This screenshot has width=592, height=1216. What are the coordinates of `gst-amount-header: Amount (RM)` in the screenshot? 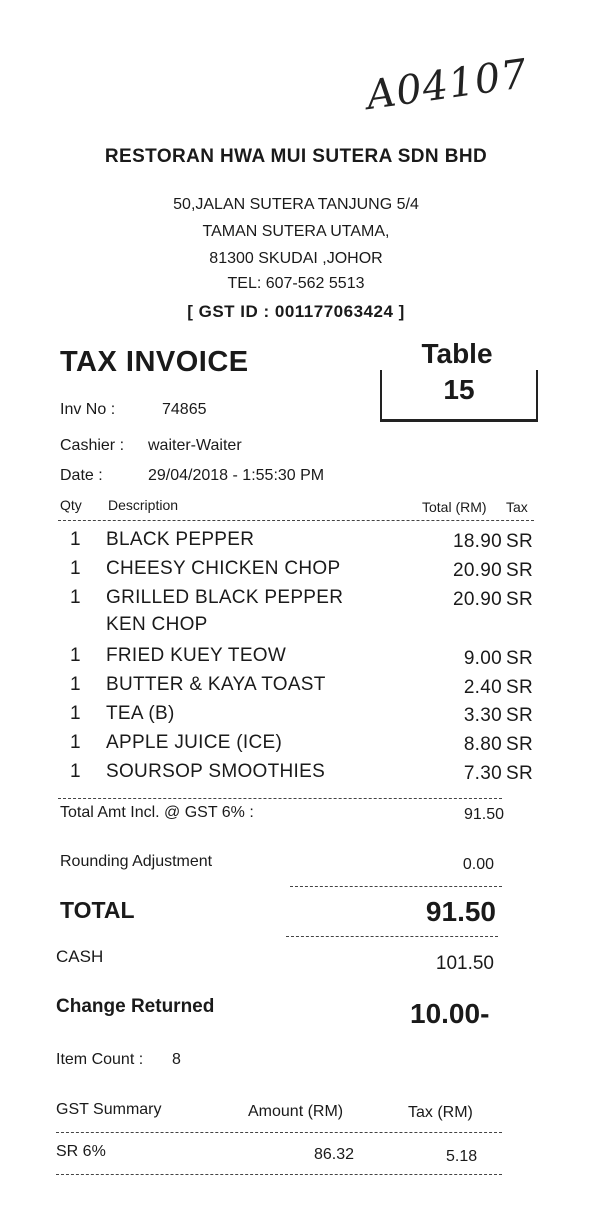 It's located at (296, 1111).